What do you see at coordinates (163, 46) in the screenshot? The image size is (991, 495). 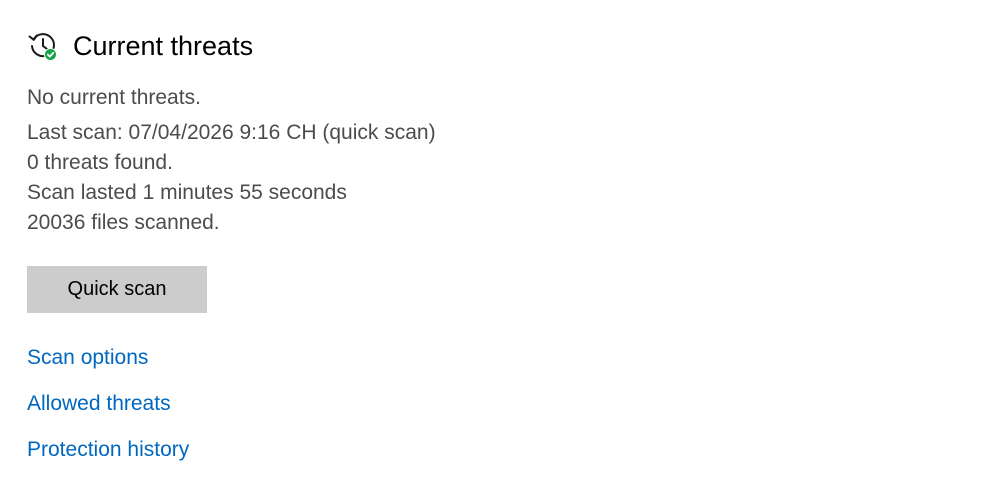 I see `page-title: Current threats` at bounding box center [163, 46].